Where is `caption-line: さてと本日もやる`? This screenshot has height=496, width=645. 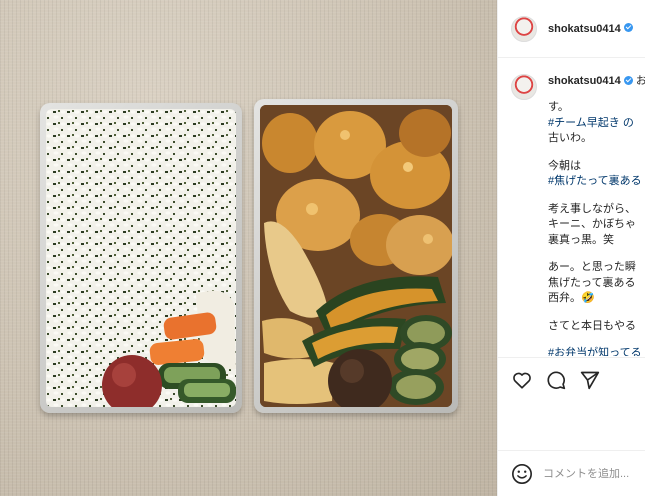
caption-line: さてと本日もやる is located at coordinates (592, 325).